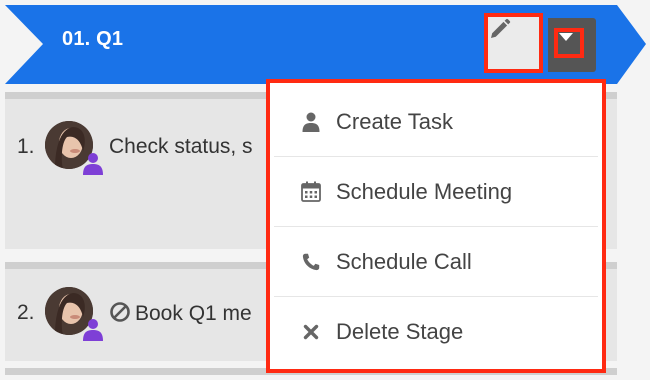 This screenshot has width=650, height=380. I want to click on task-title: Check status, s, so click(181, 147).